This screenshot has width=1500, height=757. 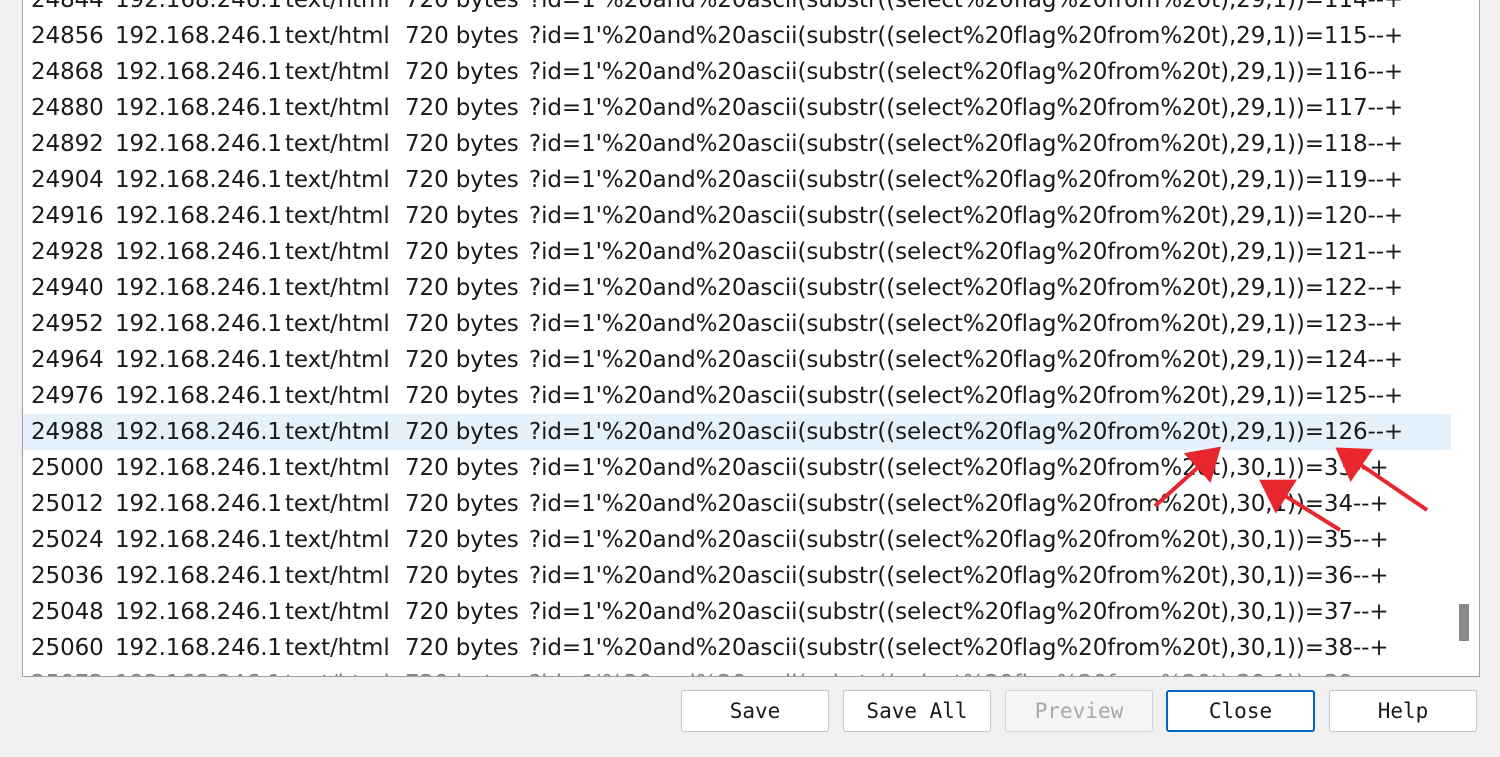 What do you see at coordinates (67, 612) in the screenshot?
I see `row-number: 25048` at bounding box center [67, 612].